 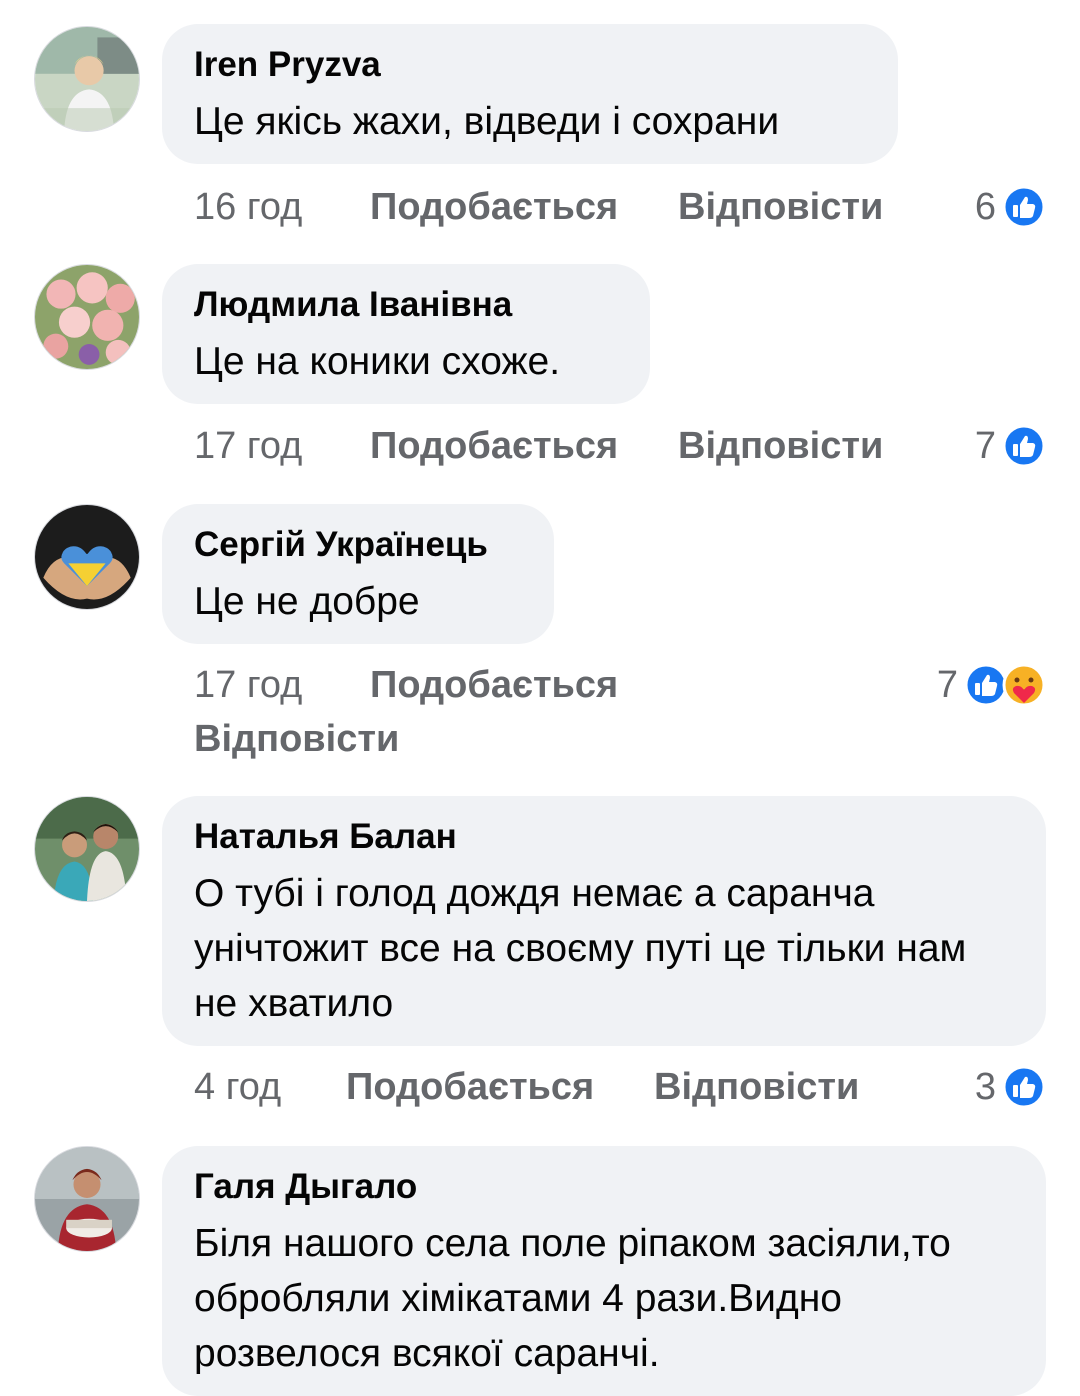 What do you see at coordinates (604, 837) in the screenshot?
I see `comment-author: Наталья Балан` at bounding box center [604, 837].